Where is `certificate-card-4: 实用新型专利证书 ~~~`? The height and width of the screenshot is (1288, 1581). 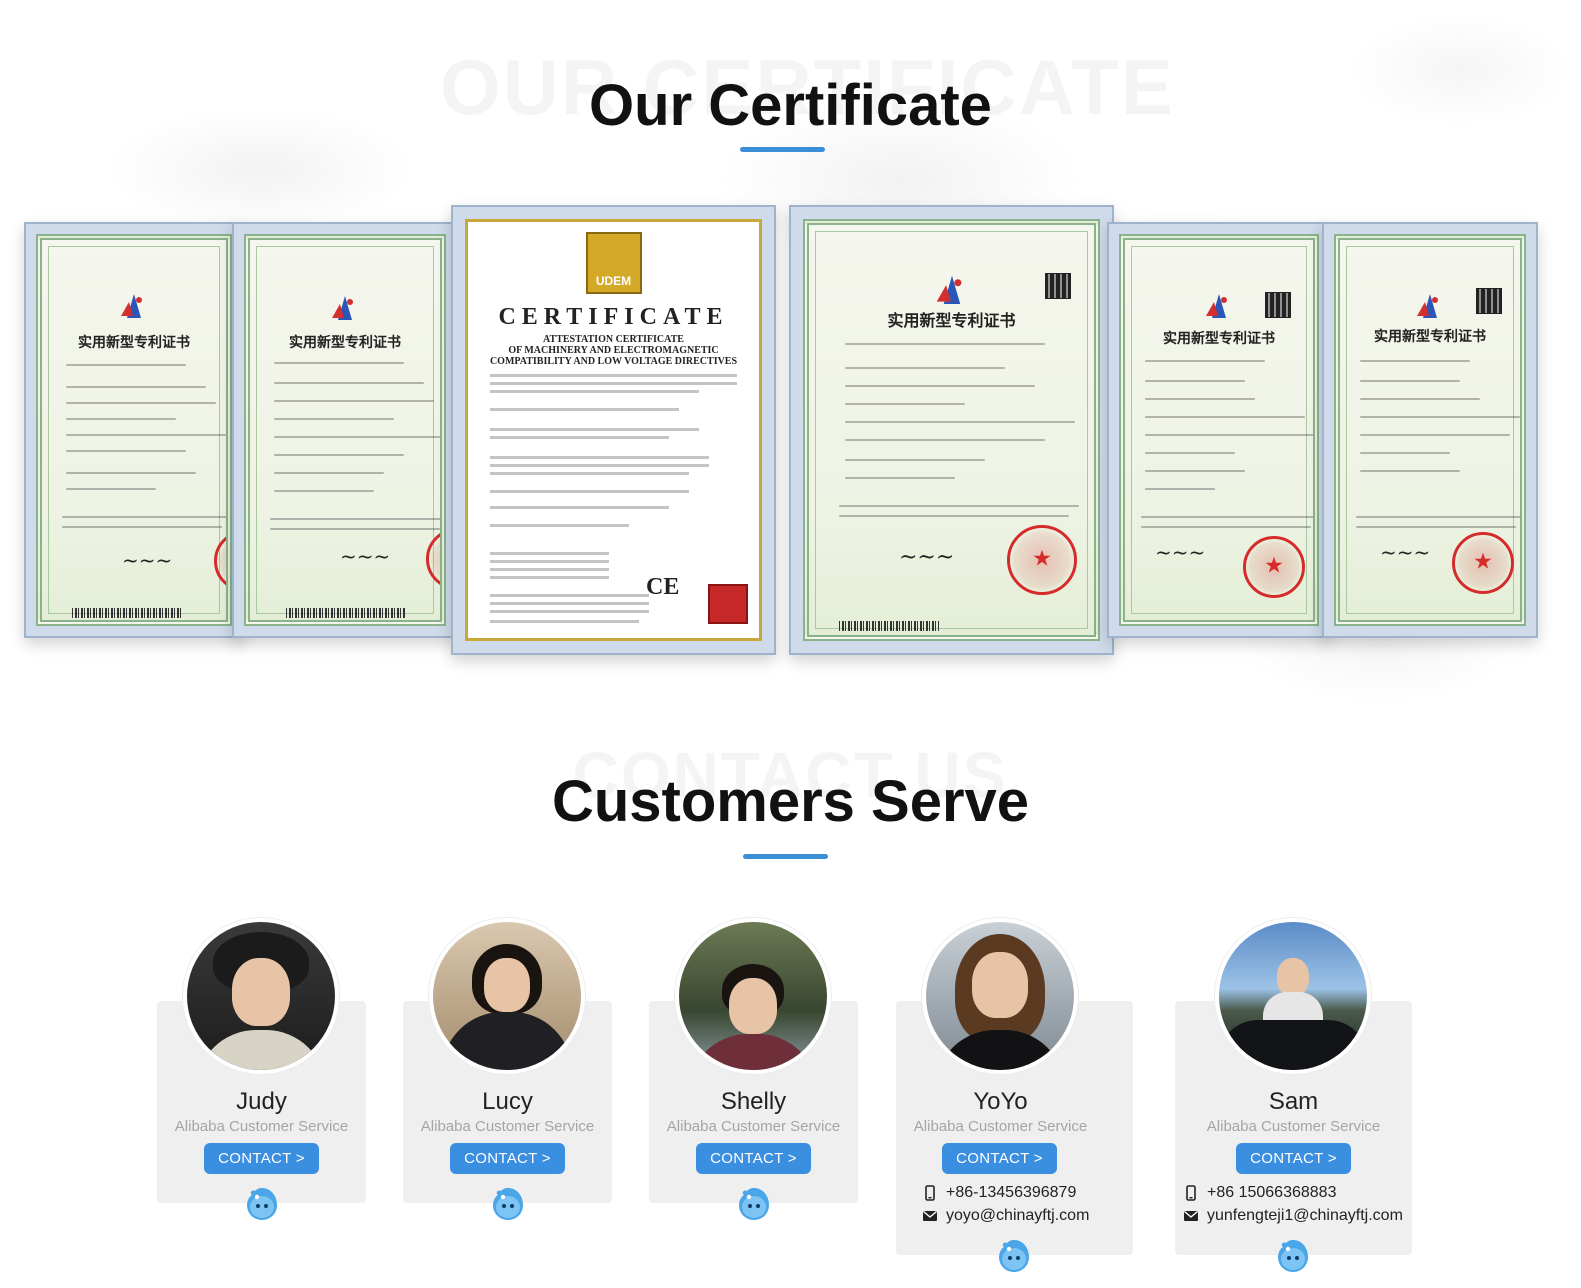
certificate-card-4: 实用新型专利证书 ~~~ is located at coordinates (951, 430).